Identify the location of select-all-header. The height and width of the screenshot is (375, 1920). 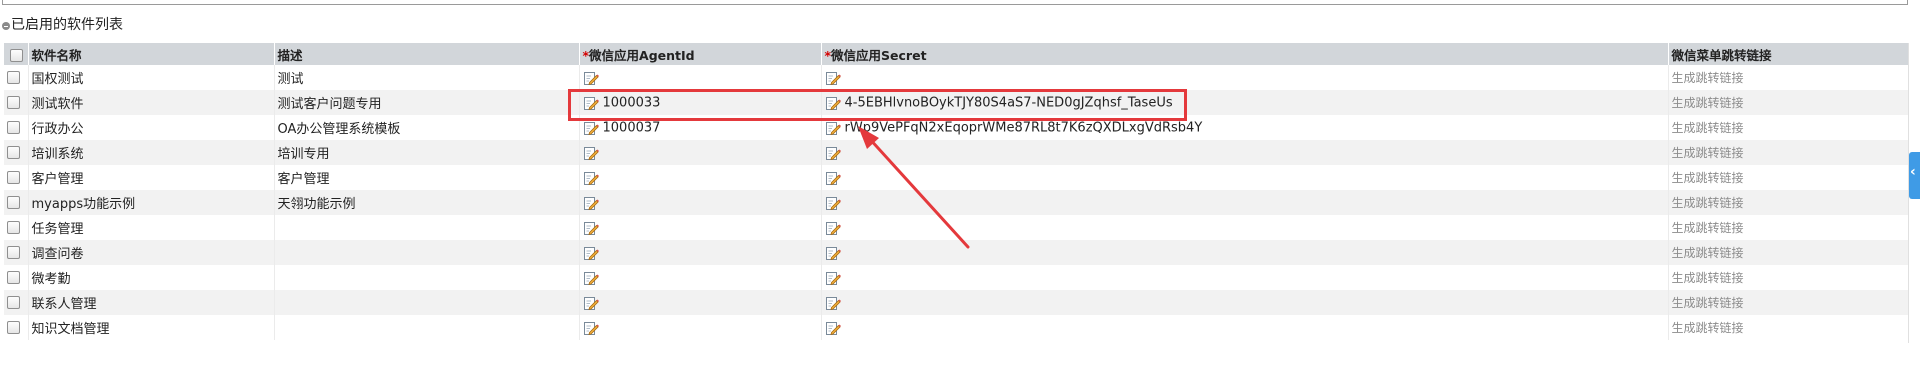
(16, 54).